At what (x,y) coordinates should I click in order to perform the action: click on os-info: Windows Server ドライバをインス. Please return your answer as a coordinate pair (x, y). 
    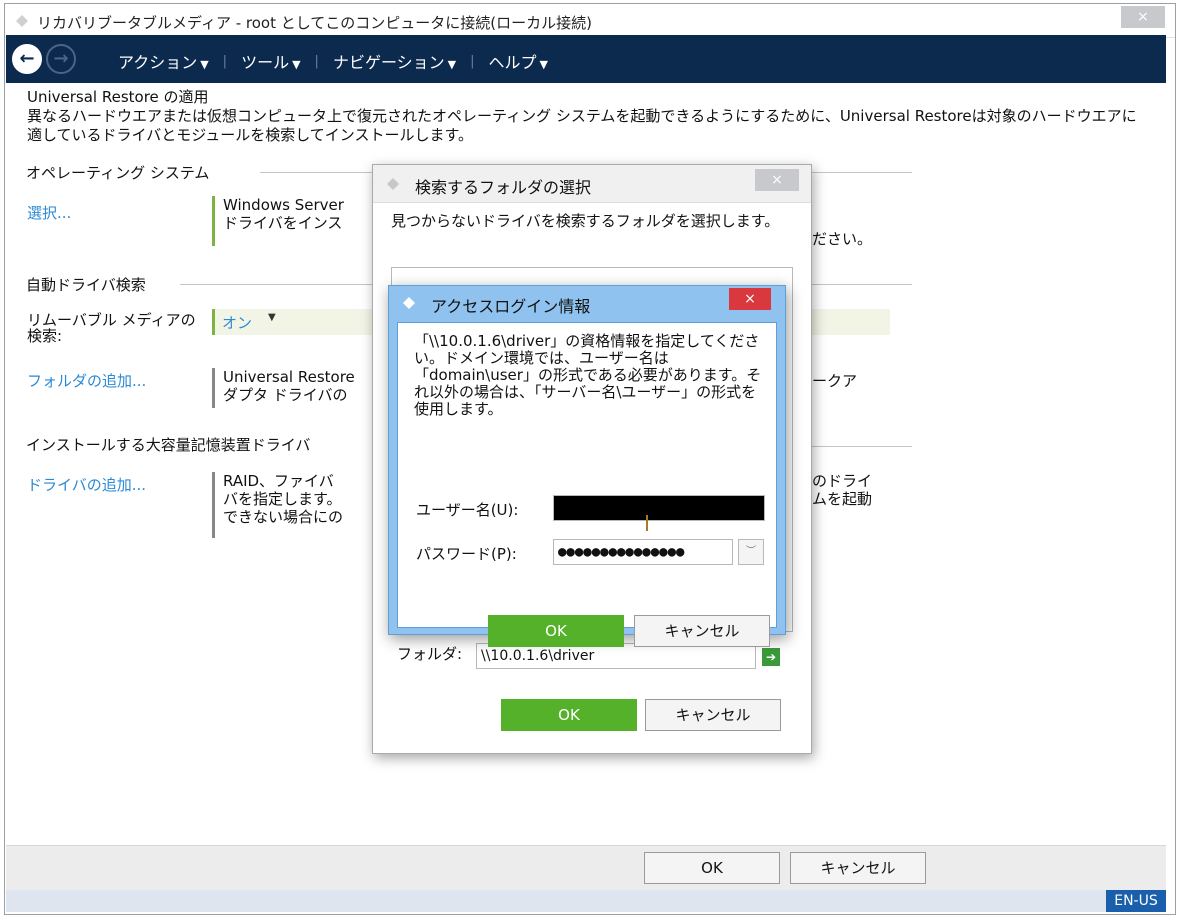
    Looking at the image, I should click on (291, 221).